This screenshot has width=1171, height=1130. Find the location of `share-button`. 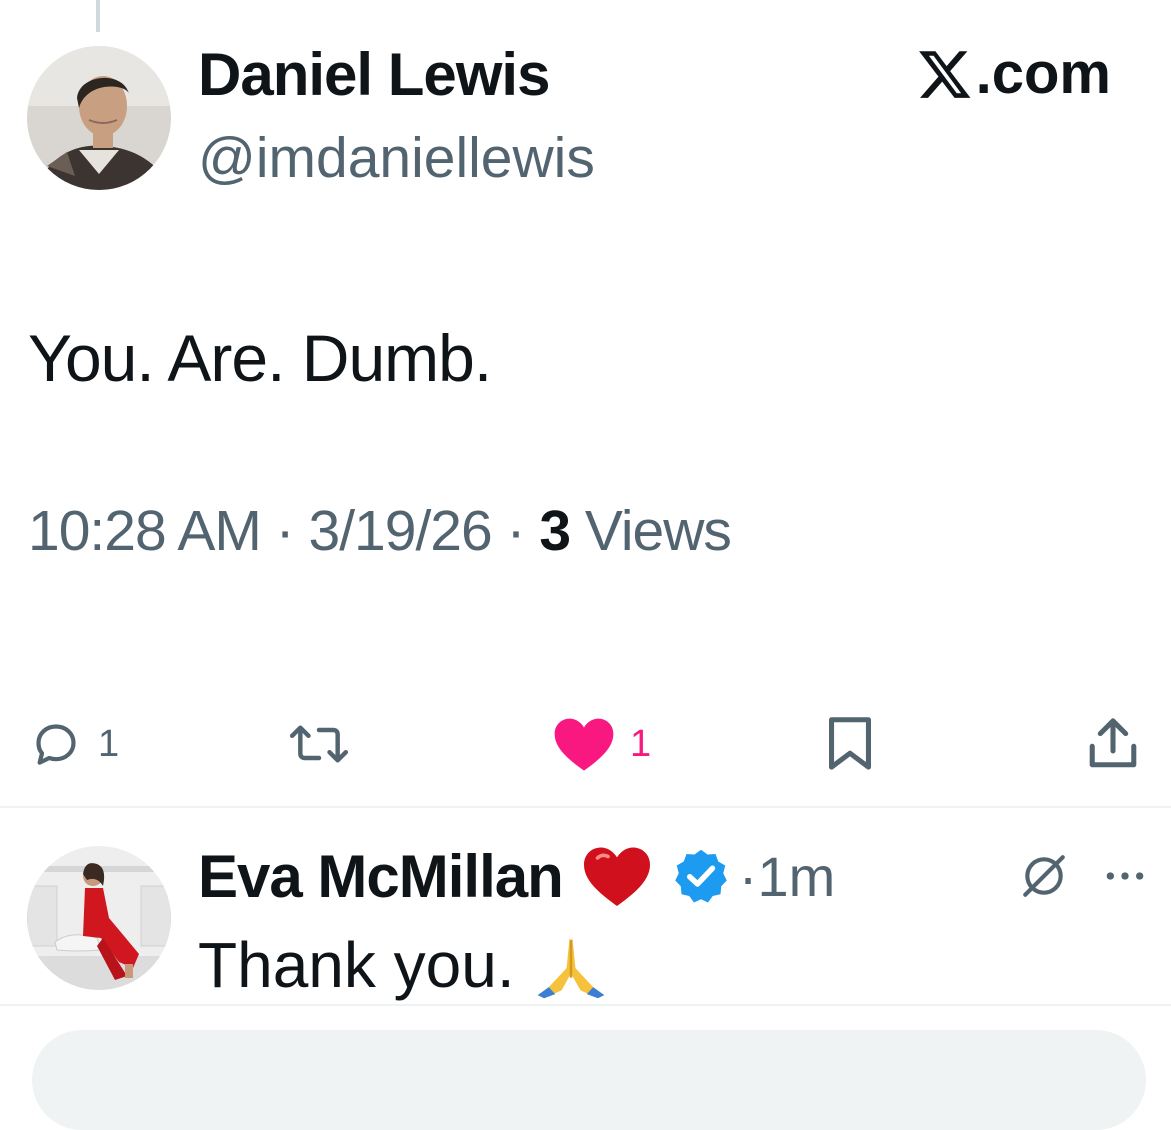

share-button is located at coordinates (1113, 744).